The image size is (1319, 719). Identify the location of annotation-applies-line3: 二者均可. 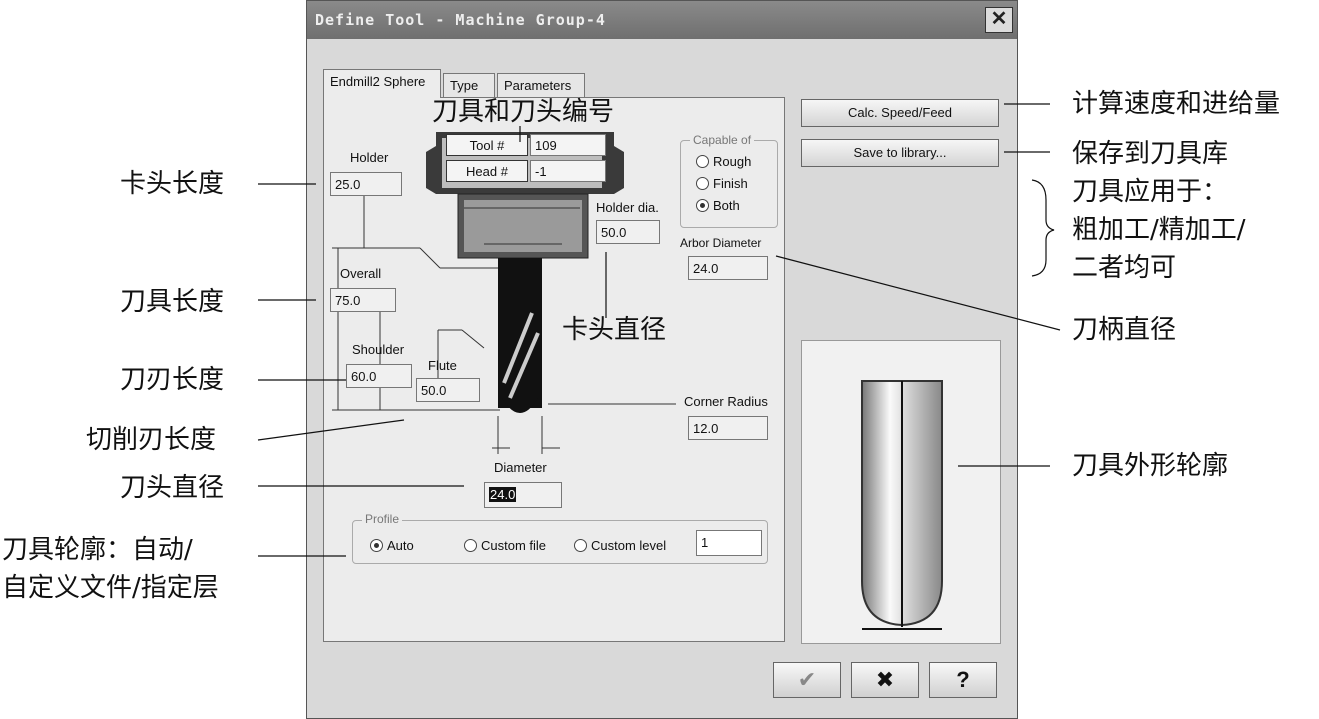
(1124, 268).